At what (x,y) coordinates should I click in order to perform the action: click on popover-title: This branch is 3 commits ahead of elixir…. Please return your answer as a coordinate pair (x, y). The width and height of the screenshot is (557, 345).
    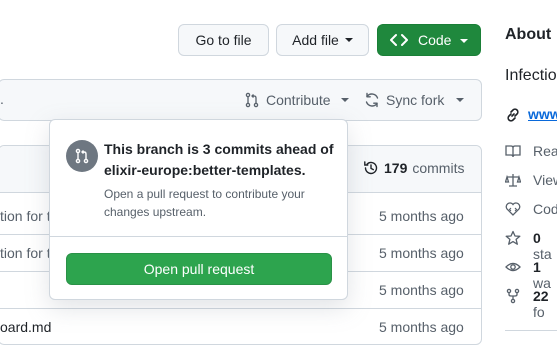
    Looking at the image, I should click on (219, 159).